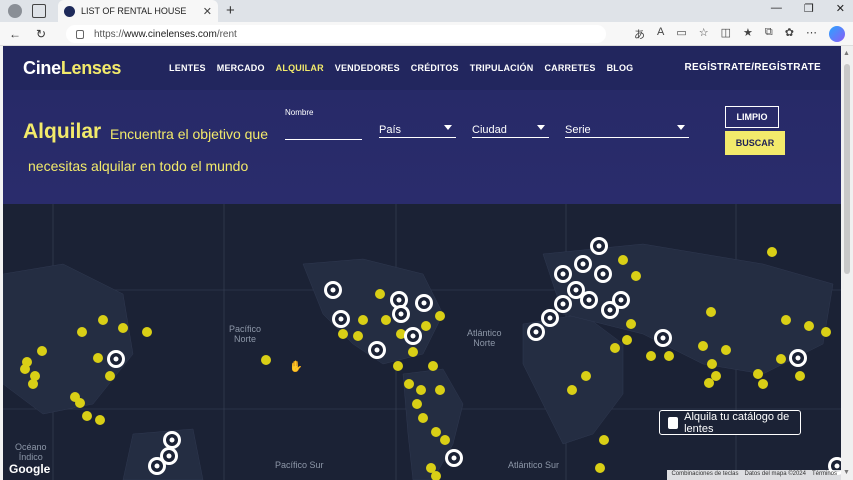 The width and height of the screenshot is (853, 480). I want to click on city-select: Ciudad, so click(510, 129).